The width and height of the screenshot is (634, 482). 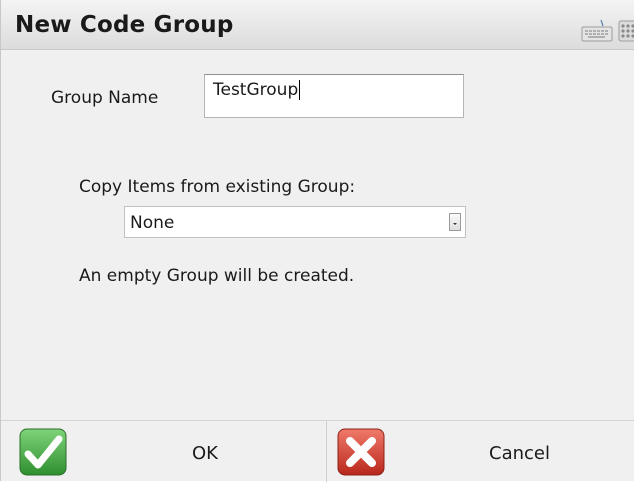 I want to click on text-caret, so click(x=300, y=90).